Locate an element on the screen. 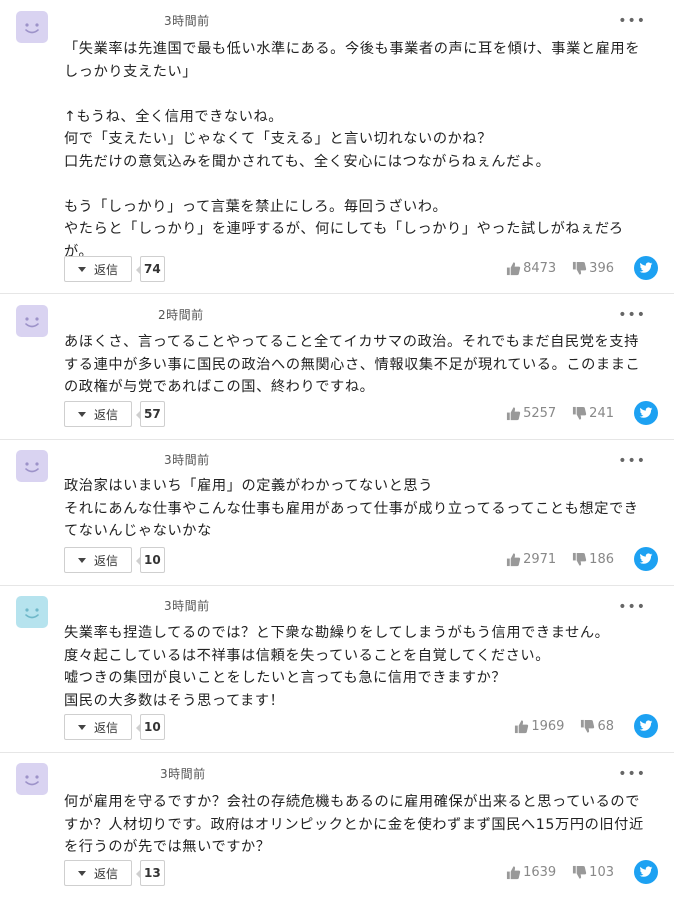 This screenshot has height=899, width=674. vote-group: 1969 68 is located at coordinates (564, 726).